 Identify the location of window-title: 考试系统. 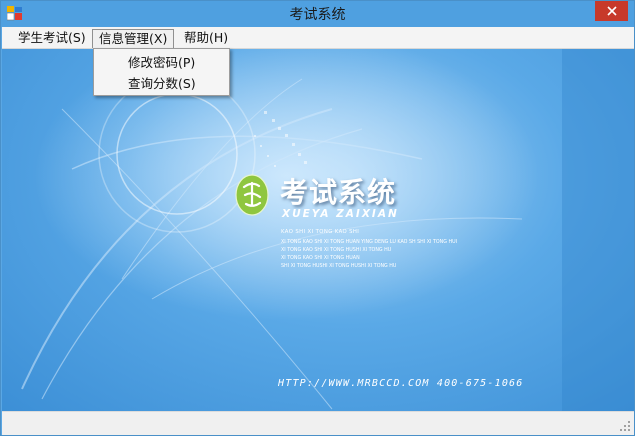
(317, 15).